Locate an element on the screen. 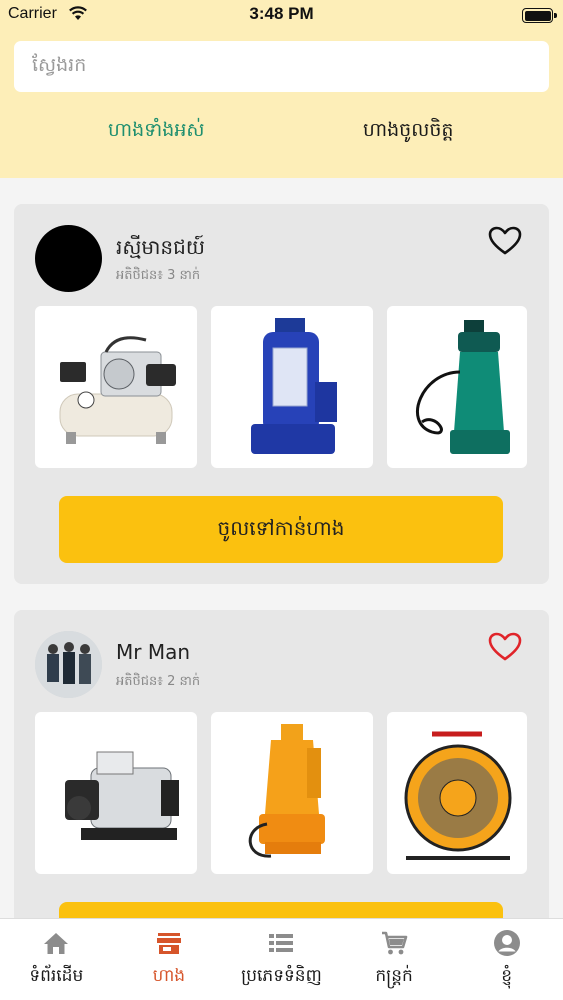  product-thumb-bottle-jack is located at coordinates (292, 387).